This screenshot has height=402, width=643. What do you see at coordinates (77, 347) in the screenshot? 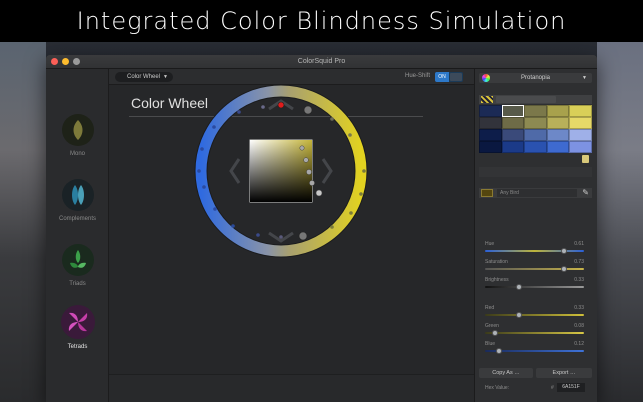
I see `sidebar-item-label: Tetrads` at bounding box center [77, 347].